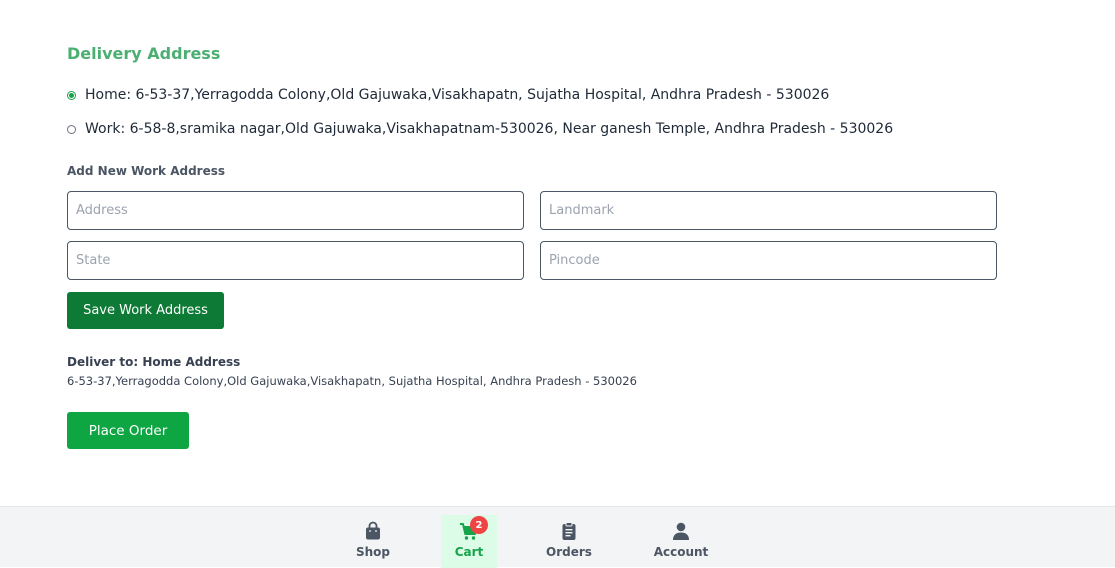 The image size is (1115, 568). I want to click on delivery-address-title: Delivery Address, so click(144, 53).